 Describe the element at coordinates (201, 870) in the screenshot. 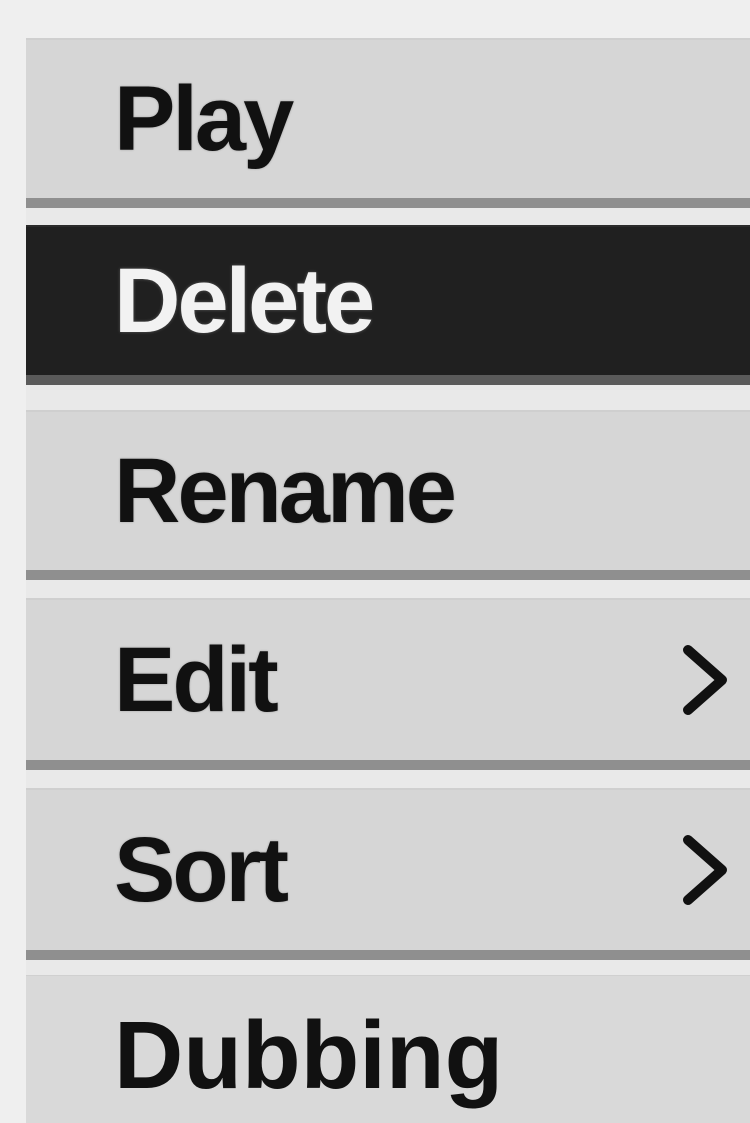

I see `menu-item-label: Sort` at that location.